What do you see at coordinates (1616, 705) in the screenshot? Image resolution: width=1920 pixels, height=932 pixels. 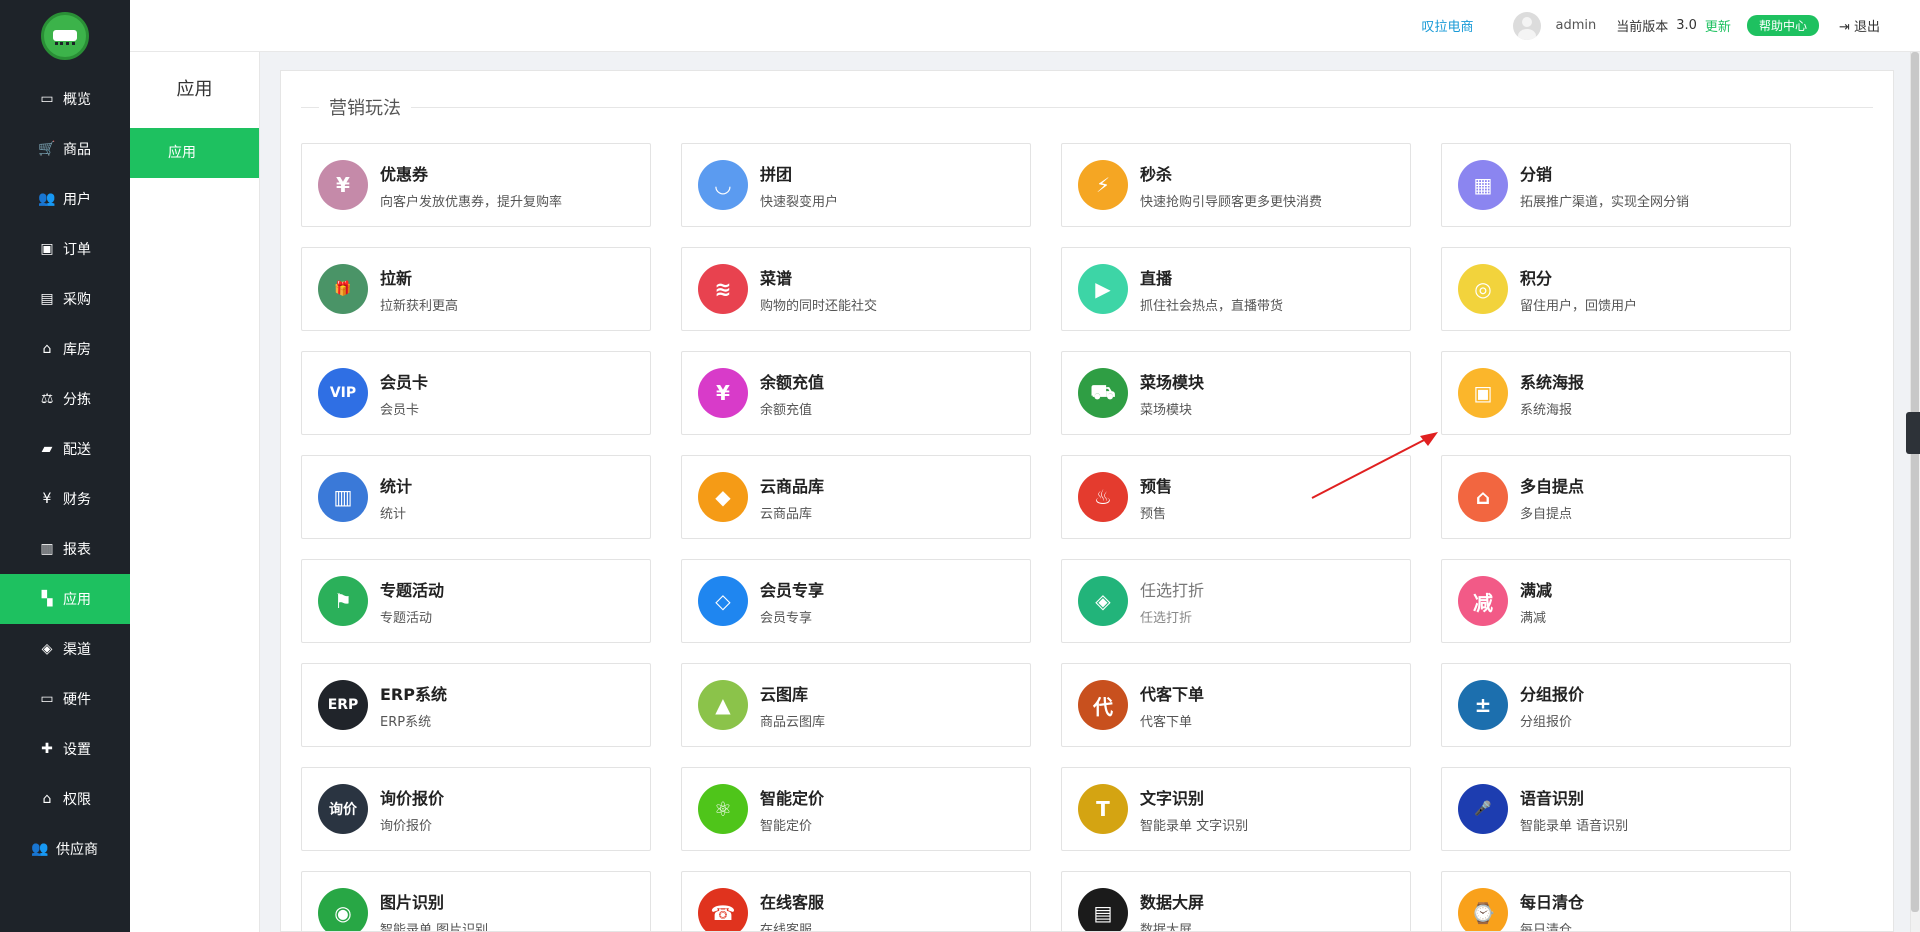 I see `app-card: ± 分组报价 分组报价` at bounding box center [1616, 705].